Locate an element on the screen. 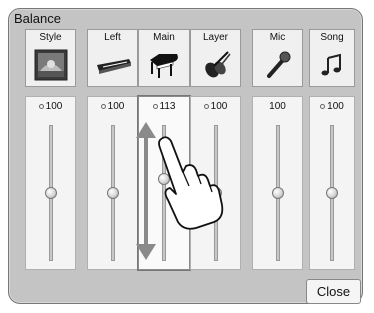  fader-strip-main: 113 is located at coordinates (164, 183).